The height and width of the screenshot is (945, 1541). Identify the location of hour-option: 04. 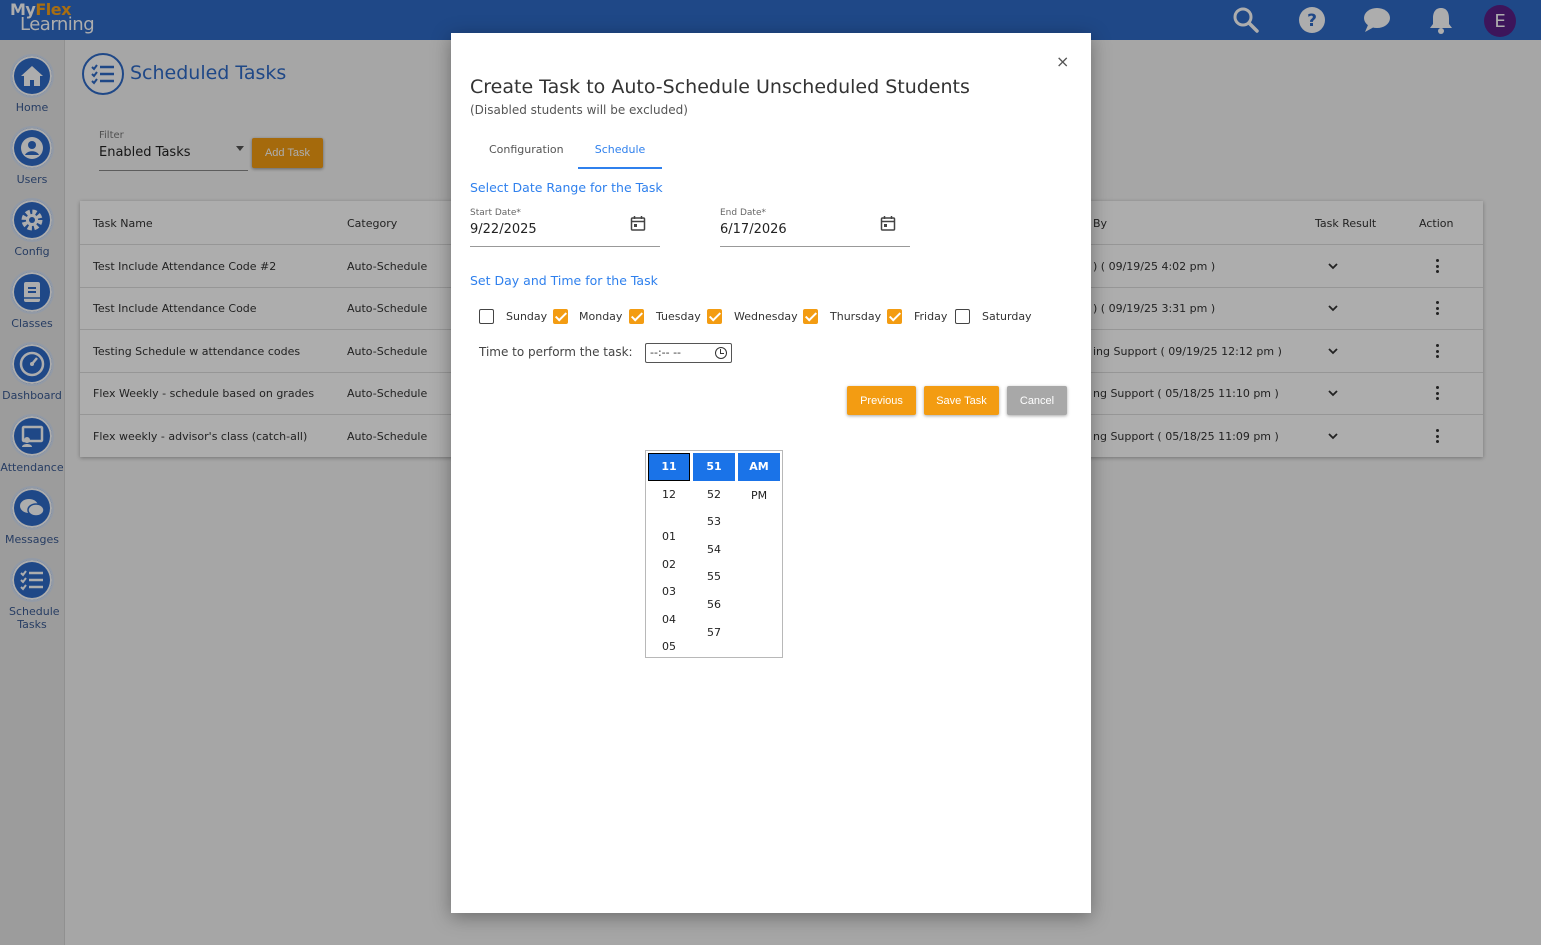
(669, 619).